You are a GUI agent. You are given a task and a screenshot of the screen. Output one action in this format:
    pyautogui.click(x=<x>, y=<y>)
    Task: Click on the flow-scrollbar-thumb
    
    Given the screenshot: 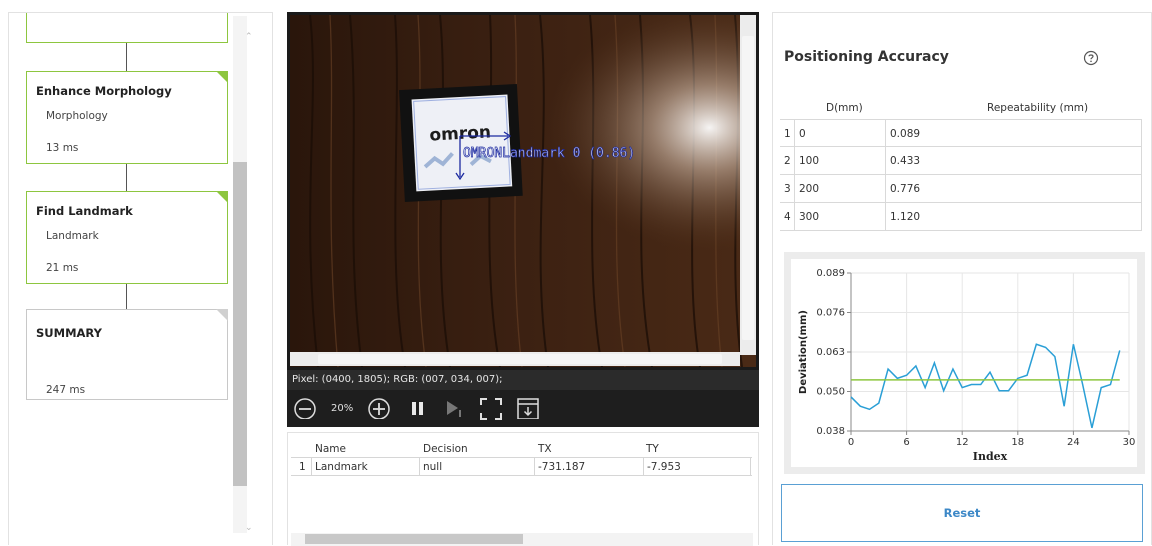 What is the action you would take?
    pyautogui.click(x=240, y=324)
    